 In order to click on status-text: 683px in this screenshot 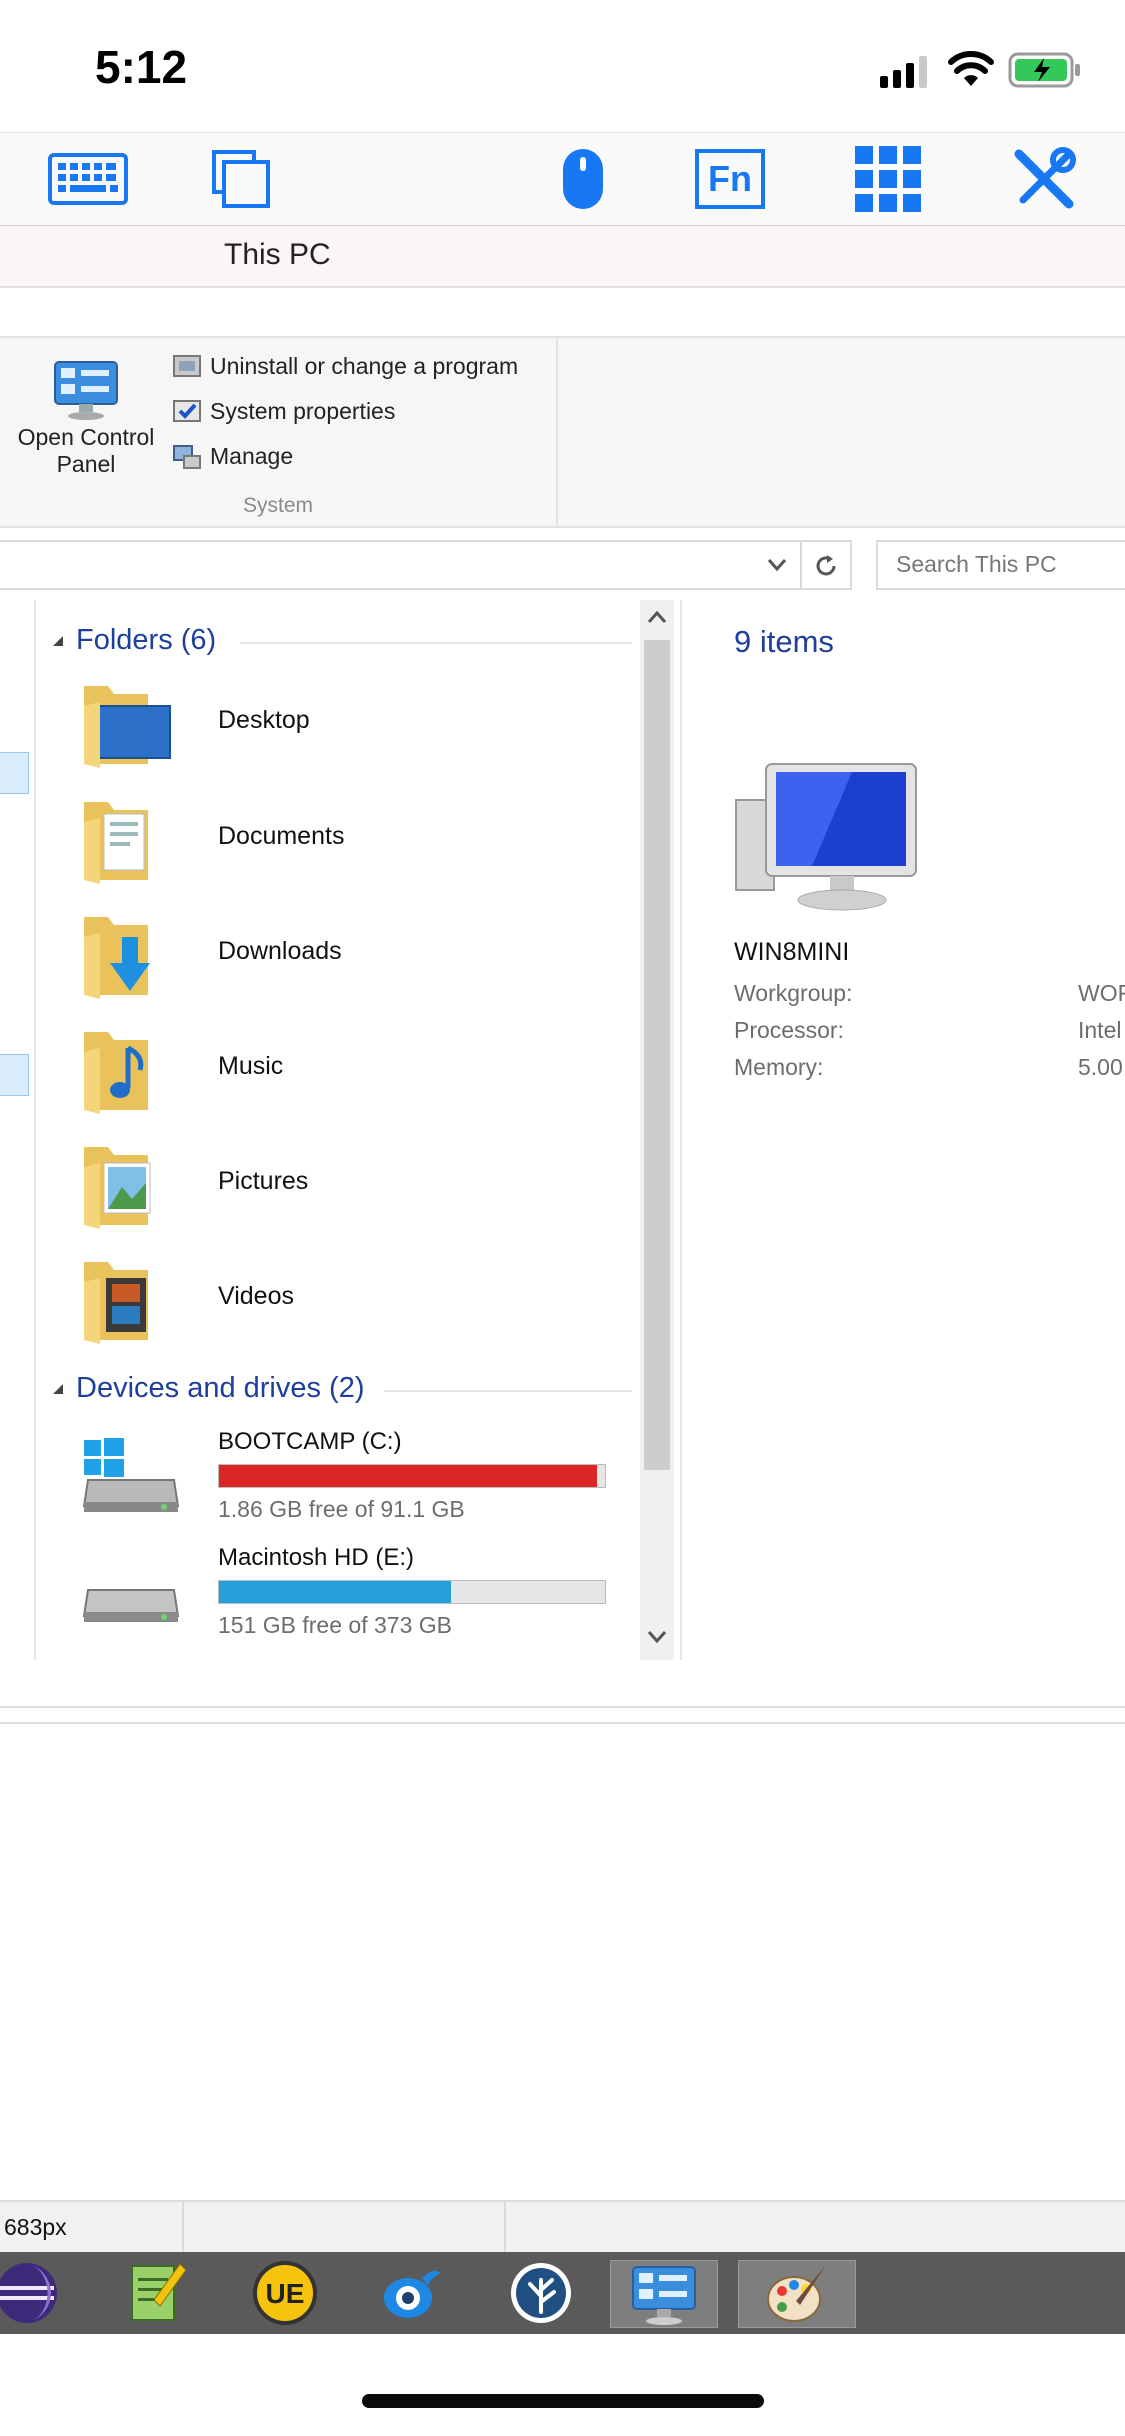, I will do `click(35, 2227)`.